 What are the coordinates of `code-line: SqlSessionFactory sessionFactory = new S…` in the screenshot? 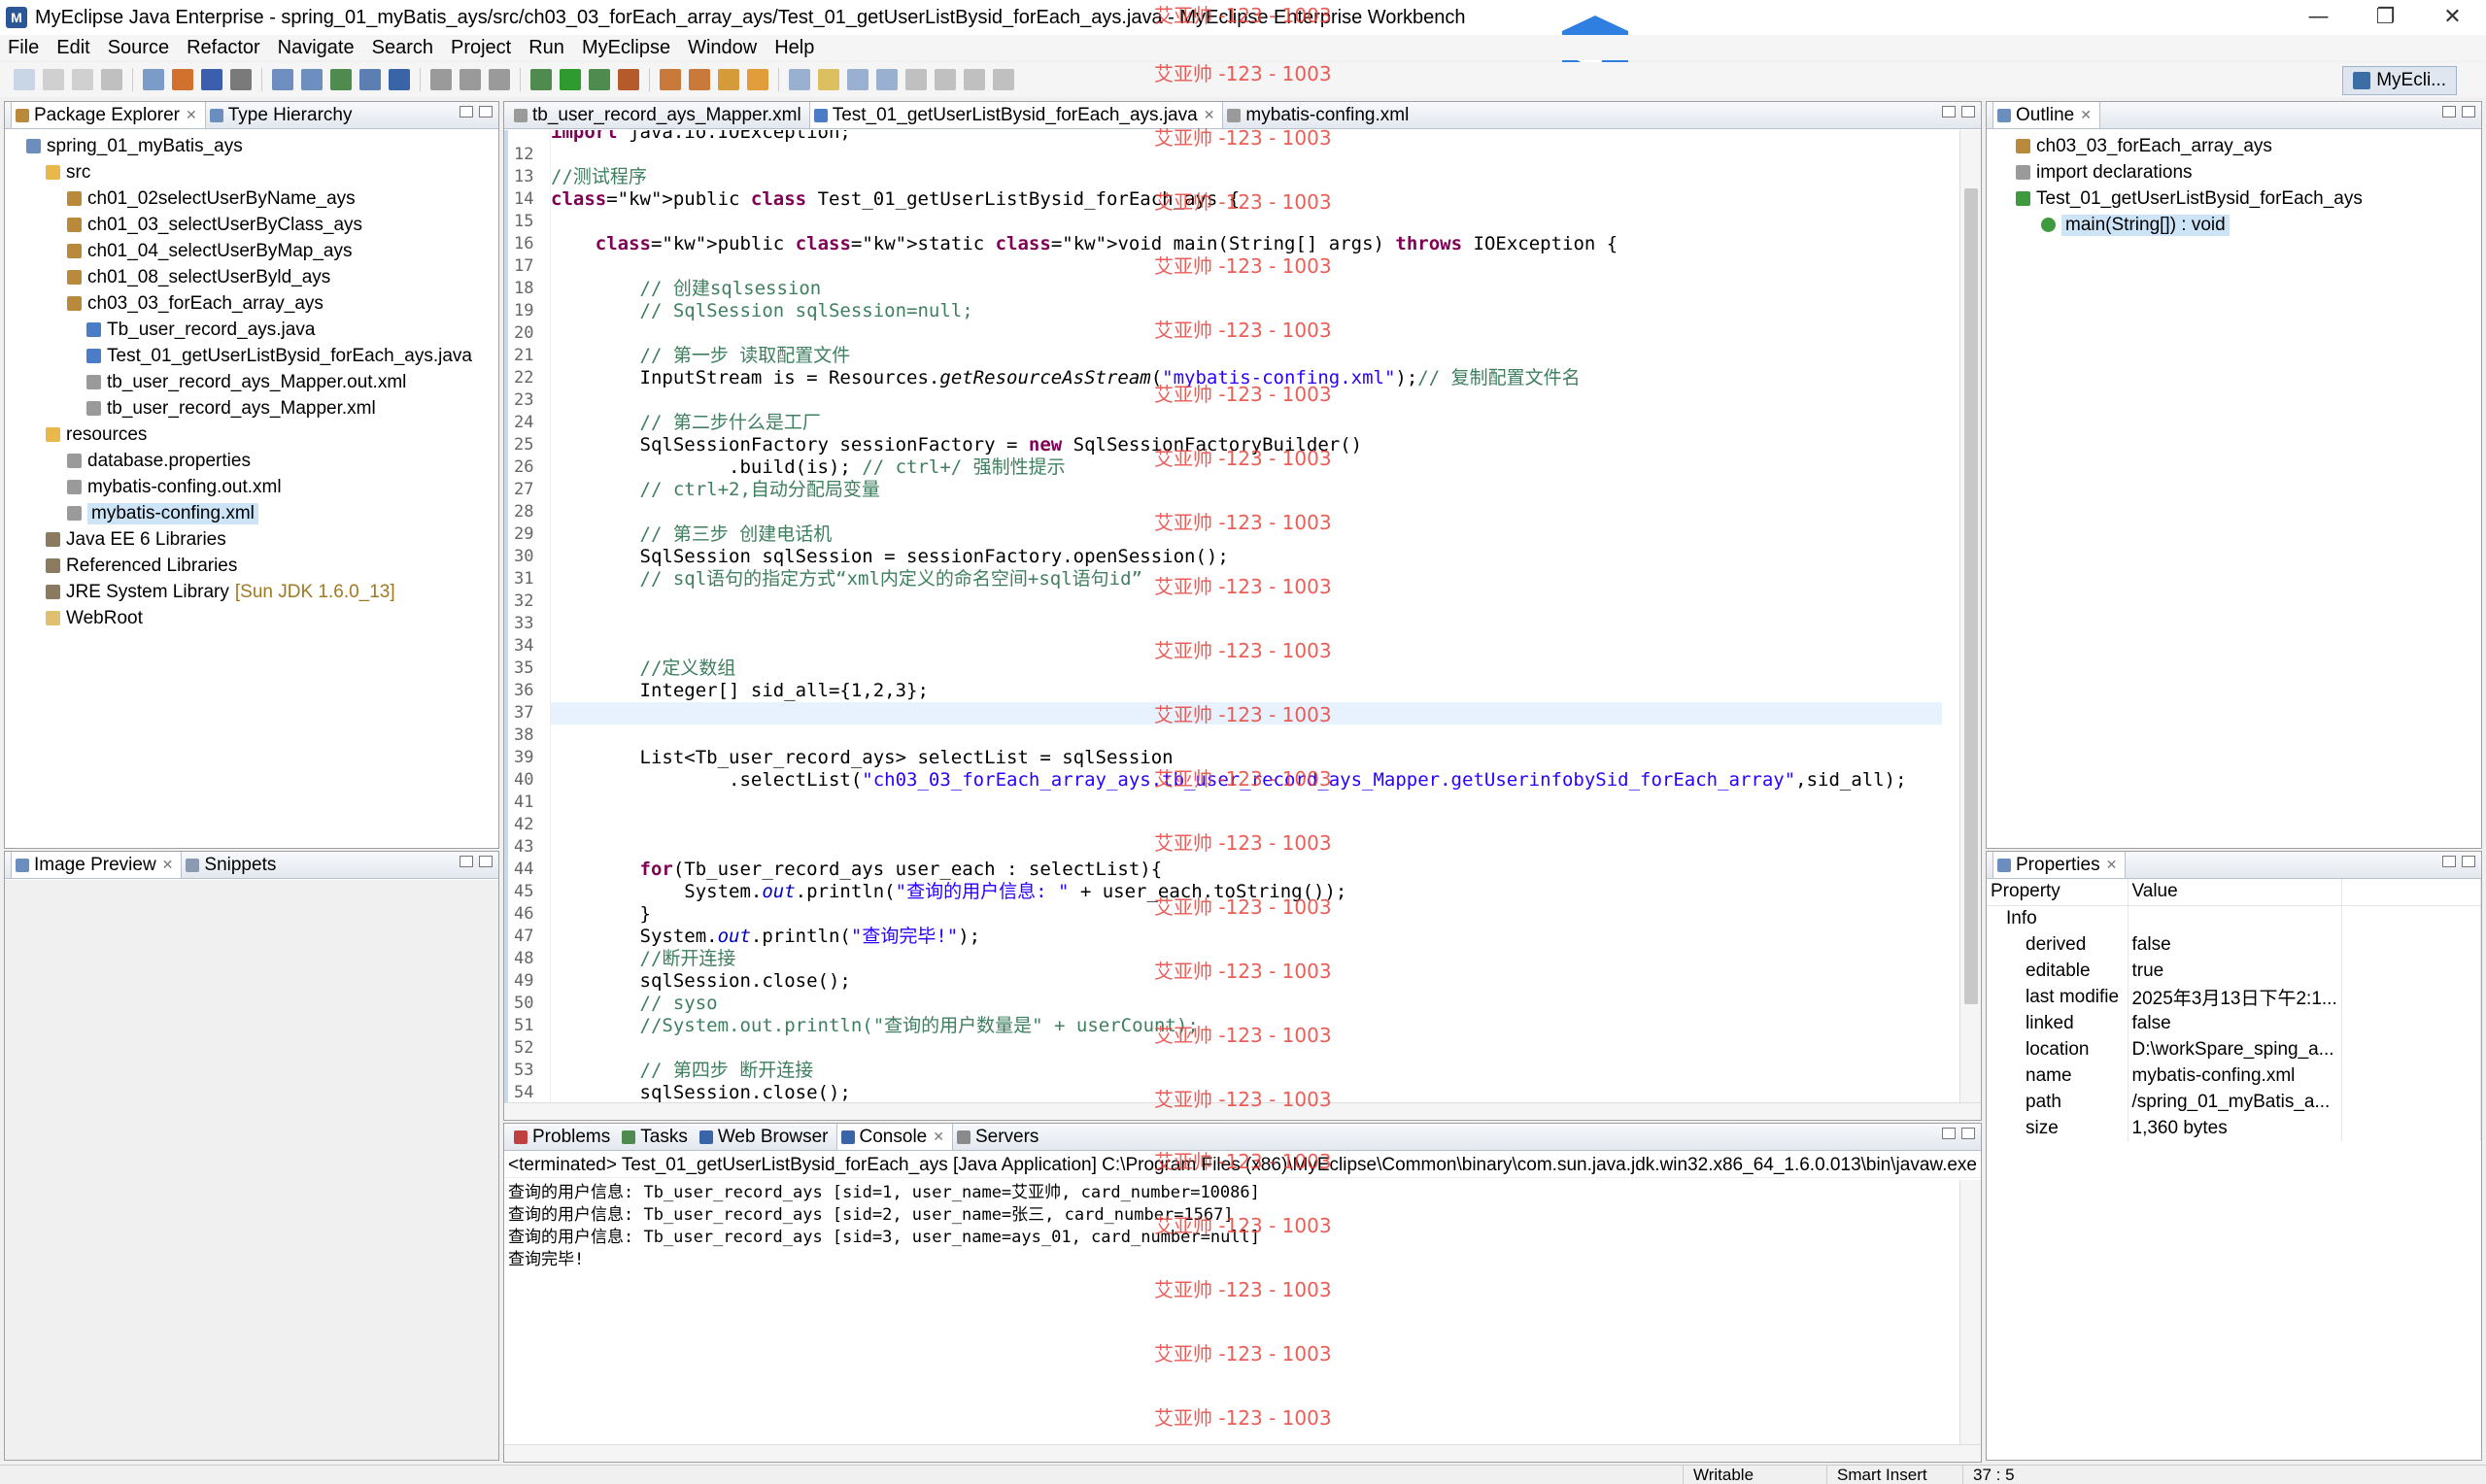 It's located at (957, 445).